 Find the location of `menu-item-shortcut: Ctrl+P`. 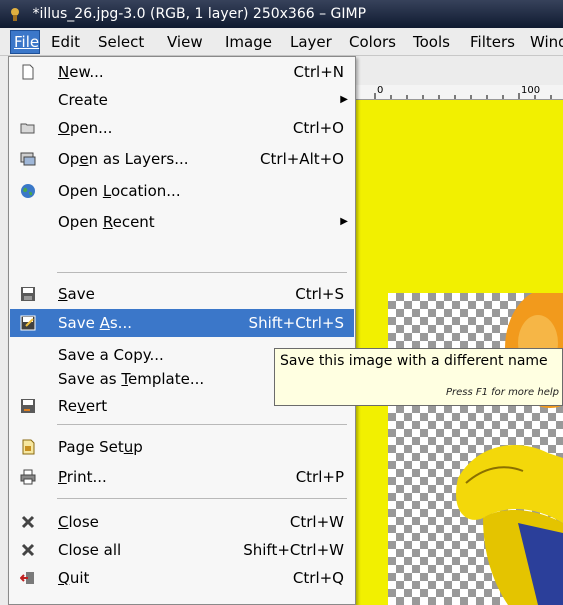

menu-item-shortcut: Ctrl+P is located at coordinates (319, 477).